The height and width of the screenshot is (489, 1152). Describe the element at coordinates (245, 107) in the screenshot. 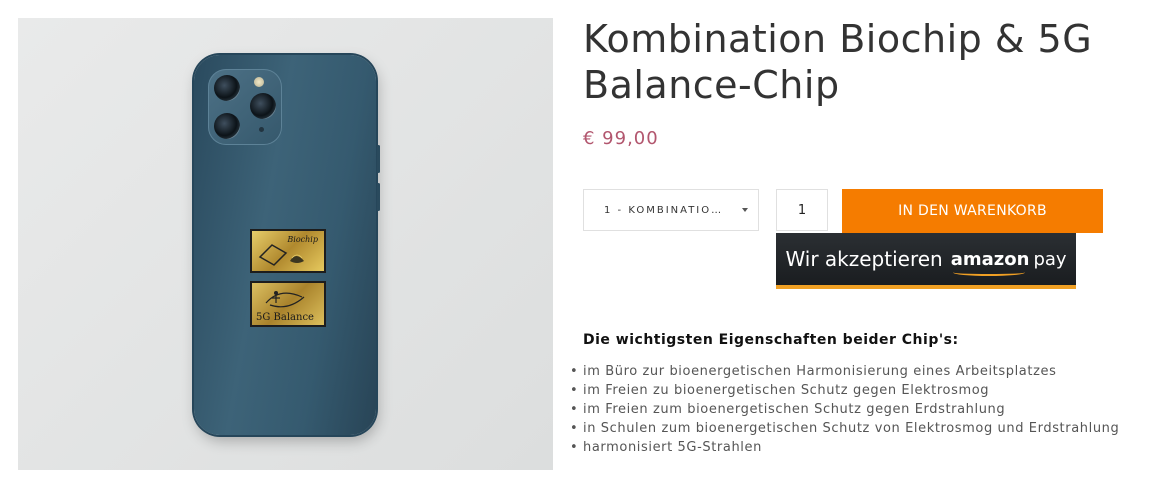

I see `camera-module` at that location.